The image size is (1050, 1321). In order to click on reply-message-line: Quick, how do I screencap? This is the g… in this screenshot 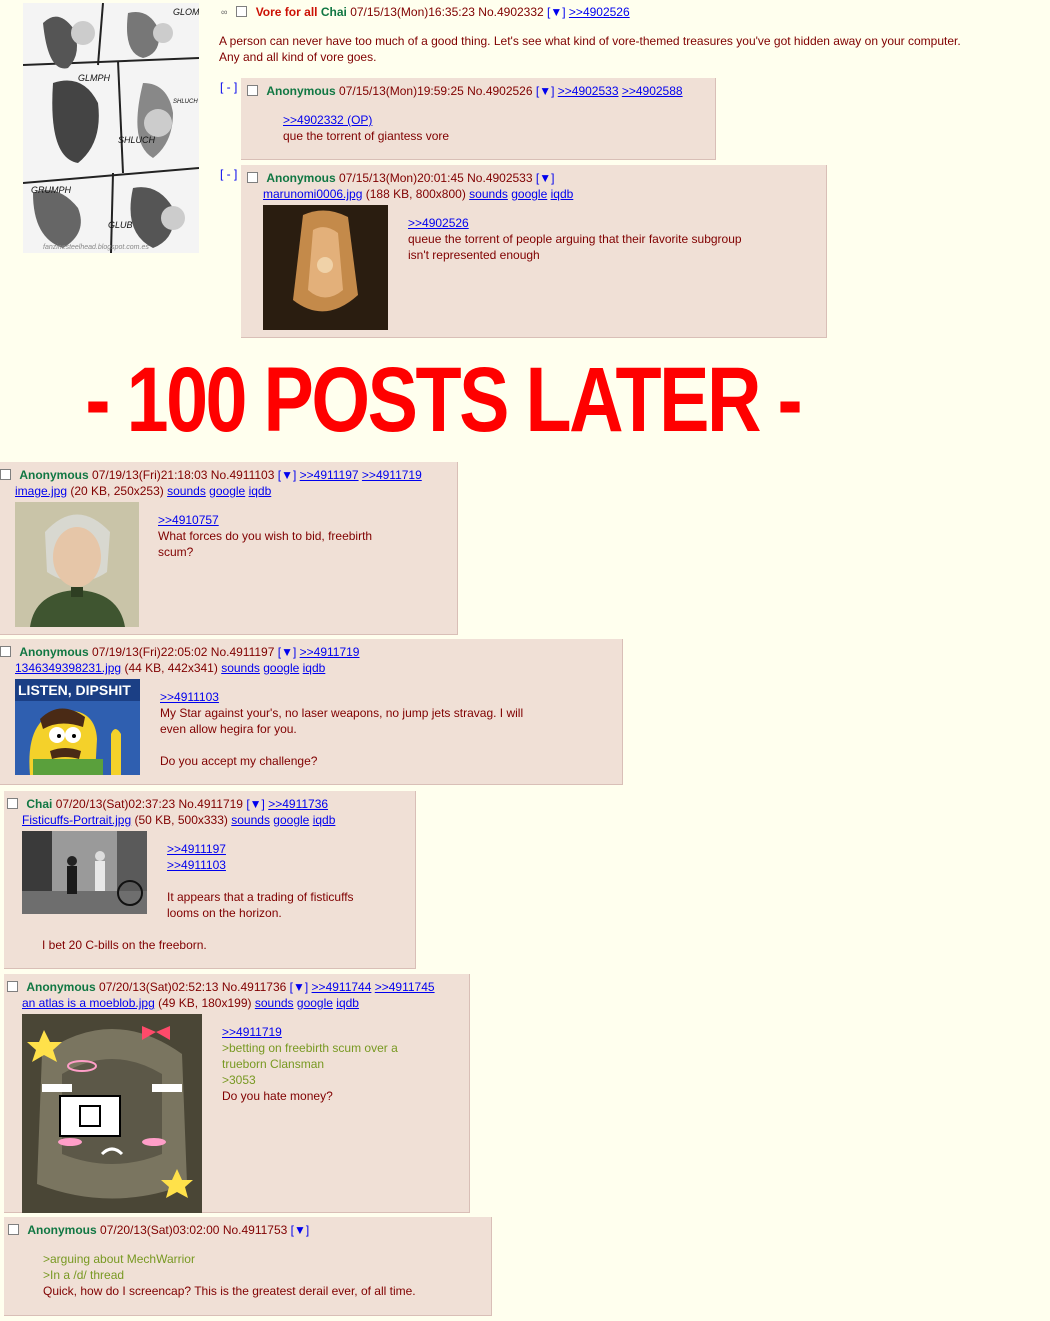, I will do `click(229, 1291)`.